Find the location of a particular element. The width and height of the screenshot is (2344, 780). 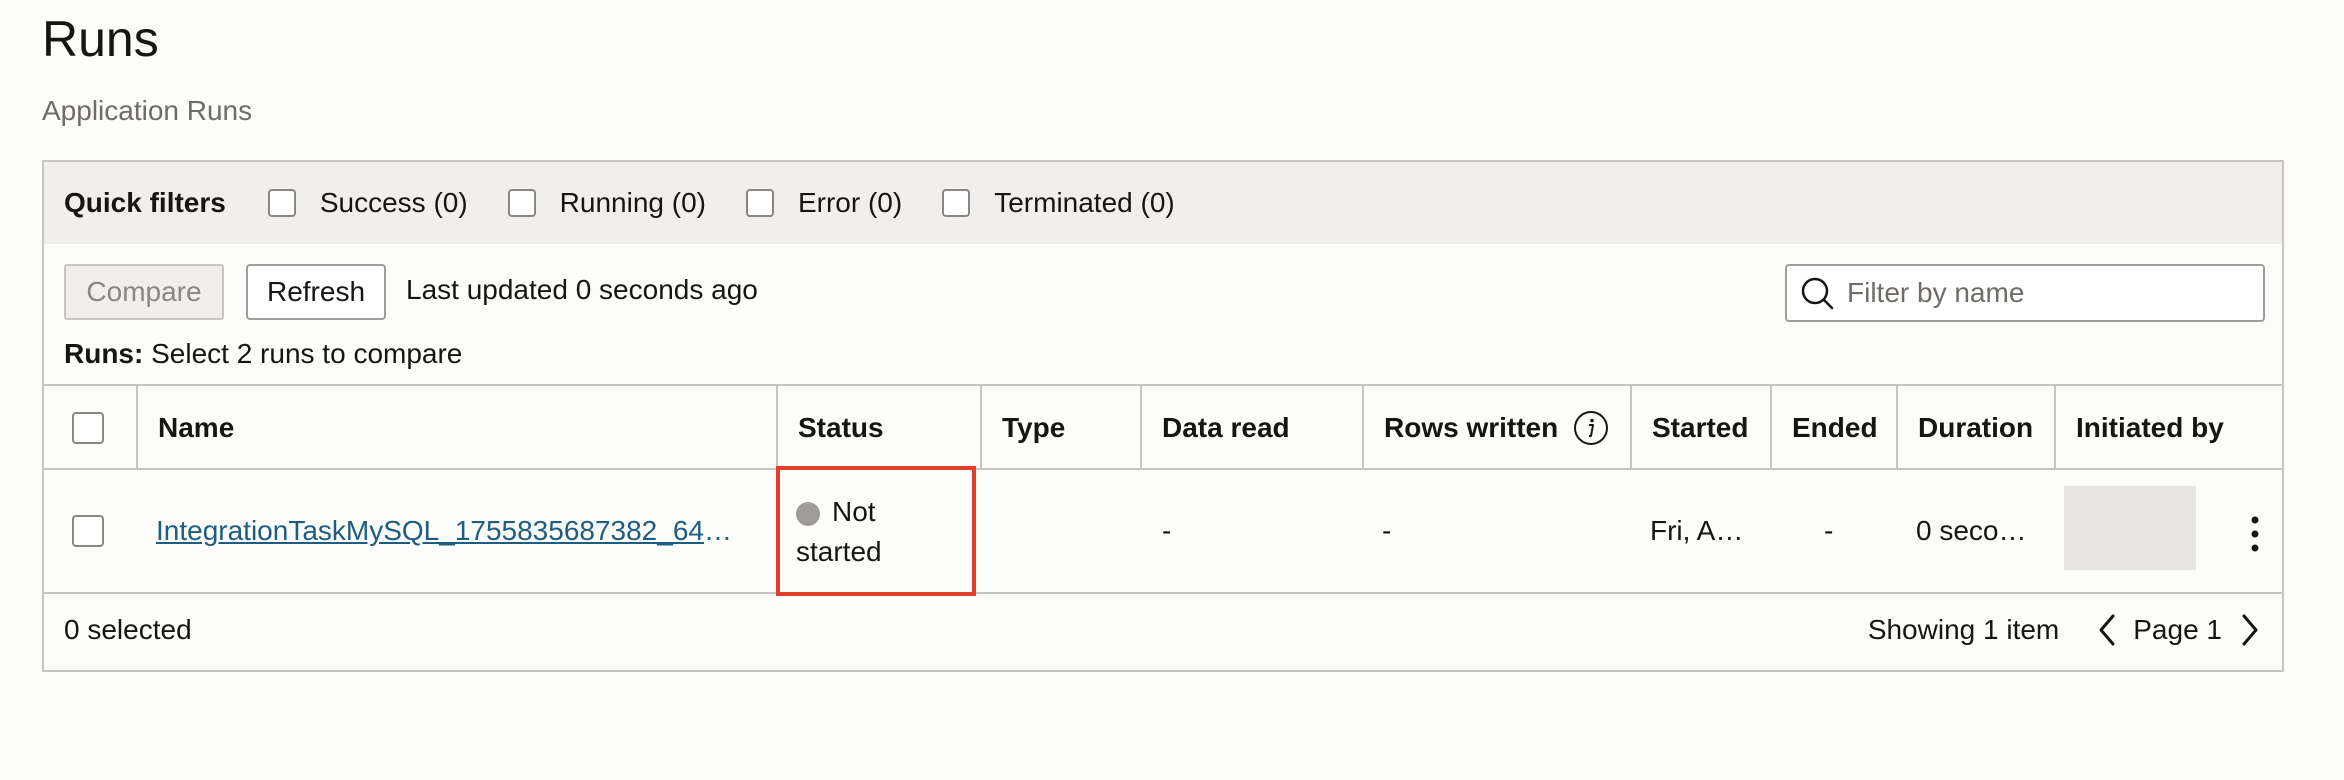

column-header-type: Type is located at coordinates (1060, 428).